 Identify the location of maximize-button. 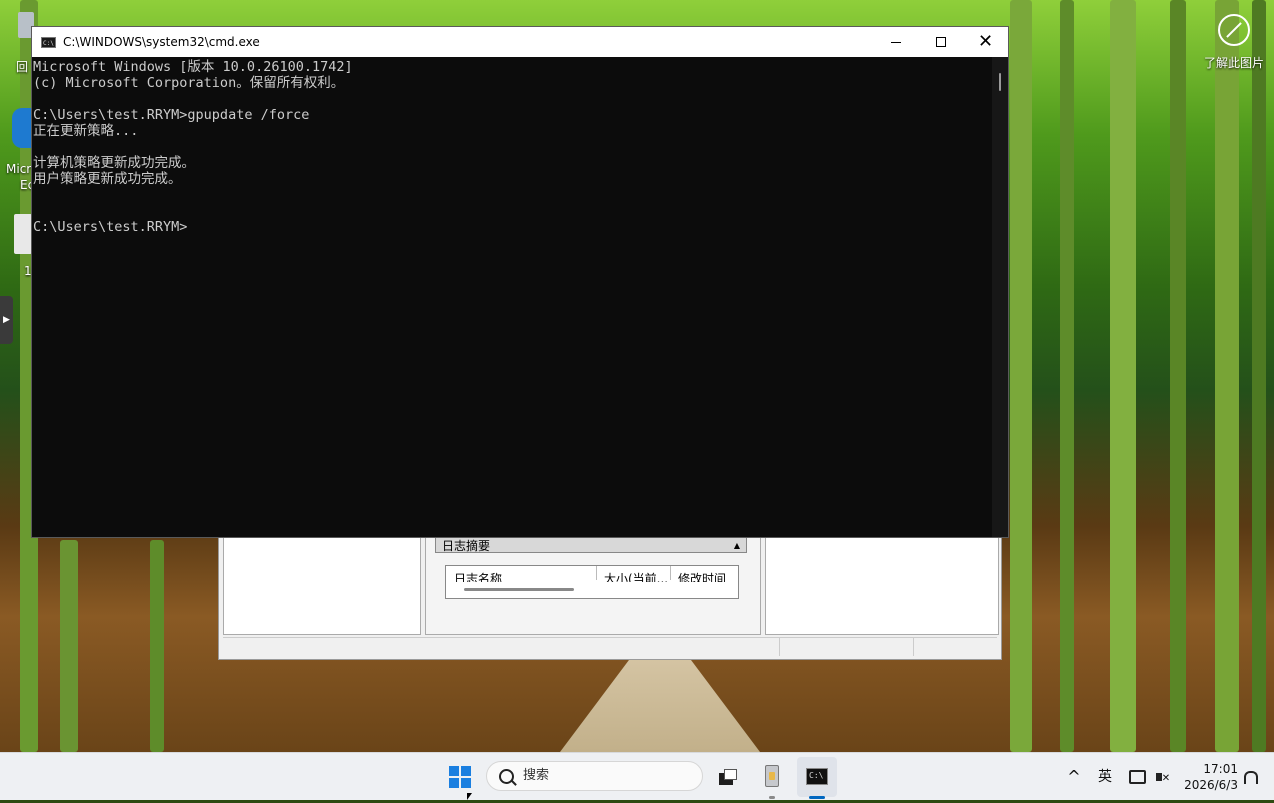
(940, 42).